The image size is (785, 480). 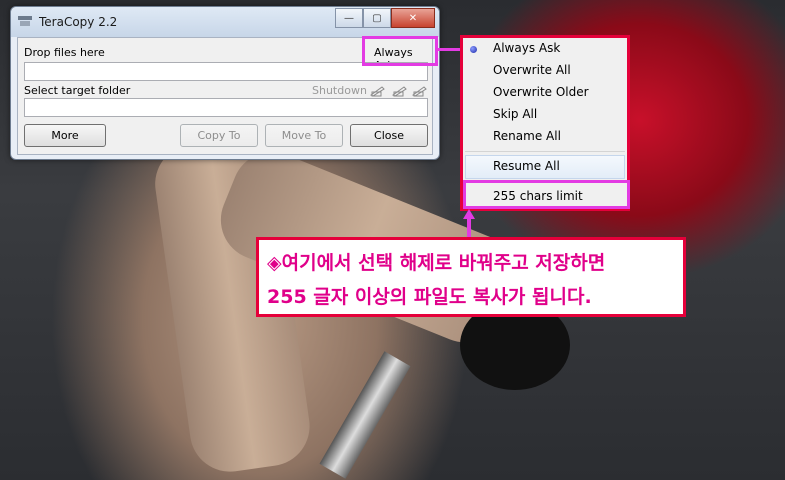 I want to click on note-line-2: 255 글자 이상의 파일도 복사가 됩니다., so click(x=429, y=297).